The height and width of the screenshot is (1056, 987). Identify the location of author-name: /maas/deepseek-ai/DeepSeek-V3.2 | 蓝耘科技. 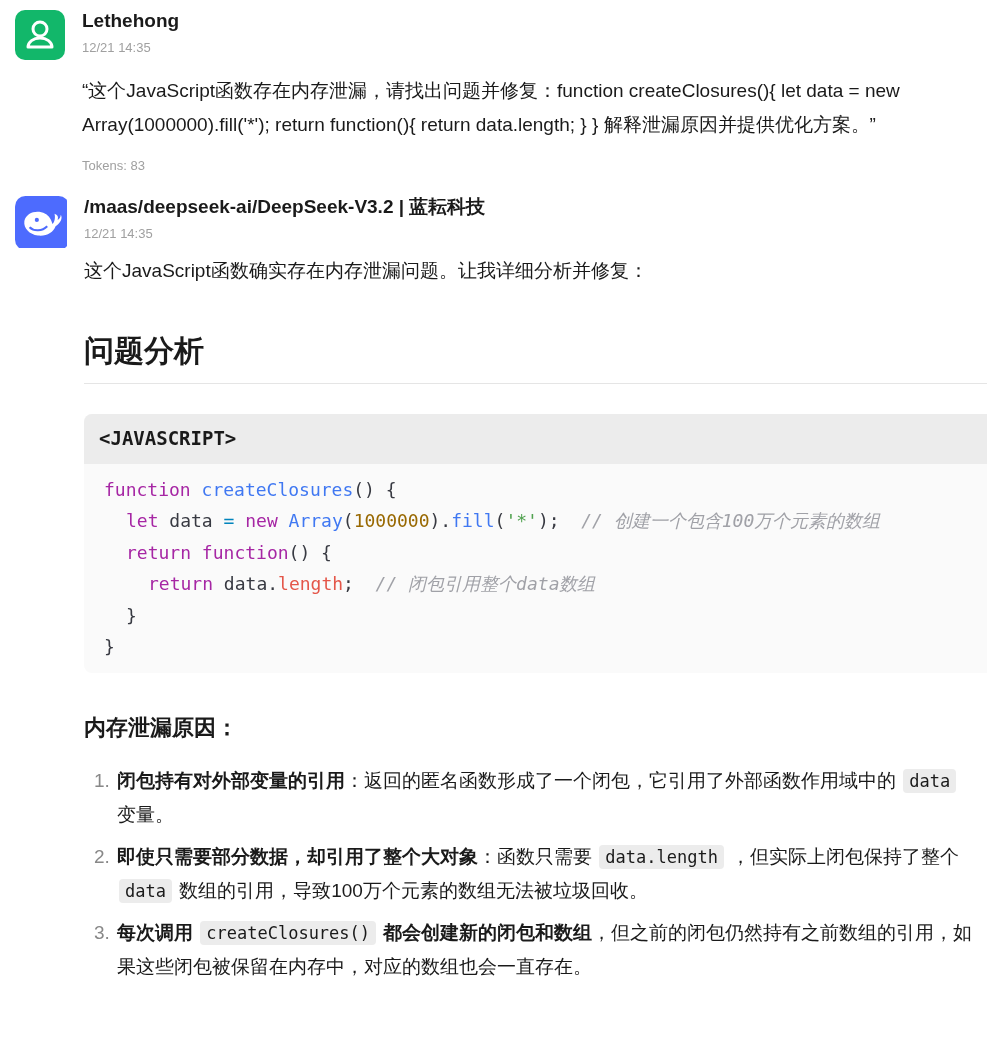
(285, 206).